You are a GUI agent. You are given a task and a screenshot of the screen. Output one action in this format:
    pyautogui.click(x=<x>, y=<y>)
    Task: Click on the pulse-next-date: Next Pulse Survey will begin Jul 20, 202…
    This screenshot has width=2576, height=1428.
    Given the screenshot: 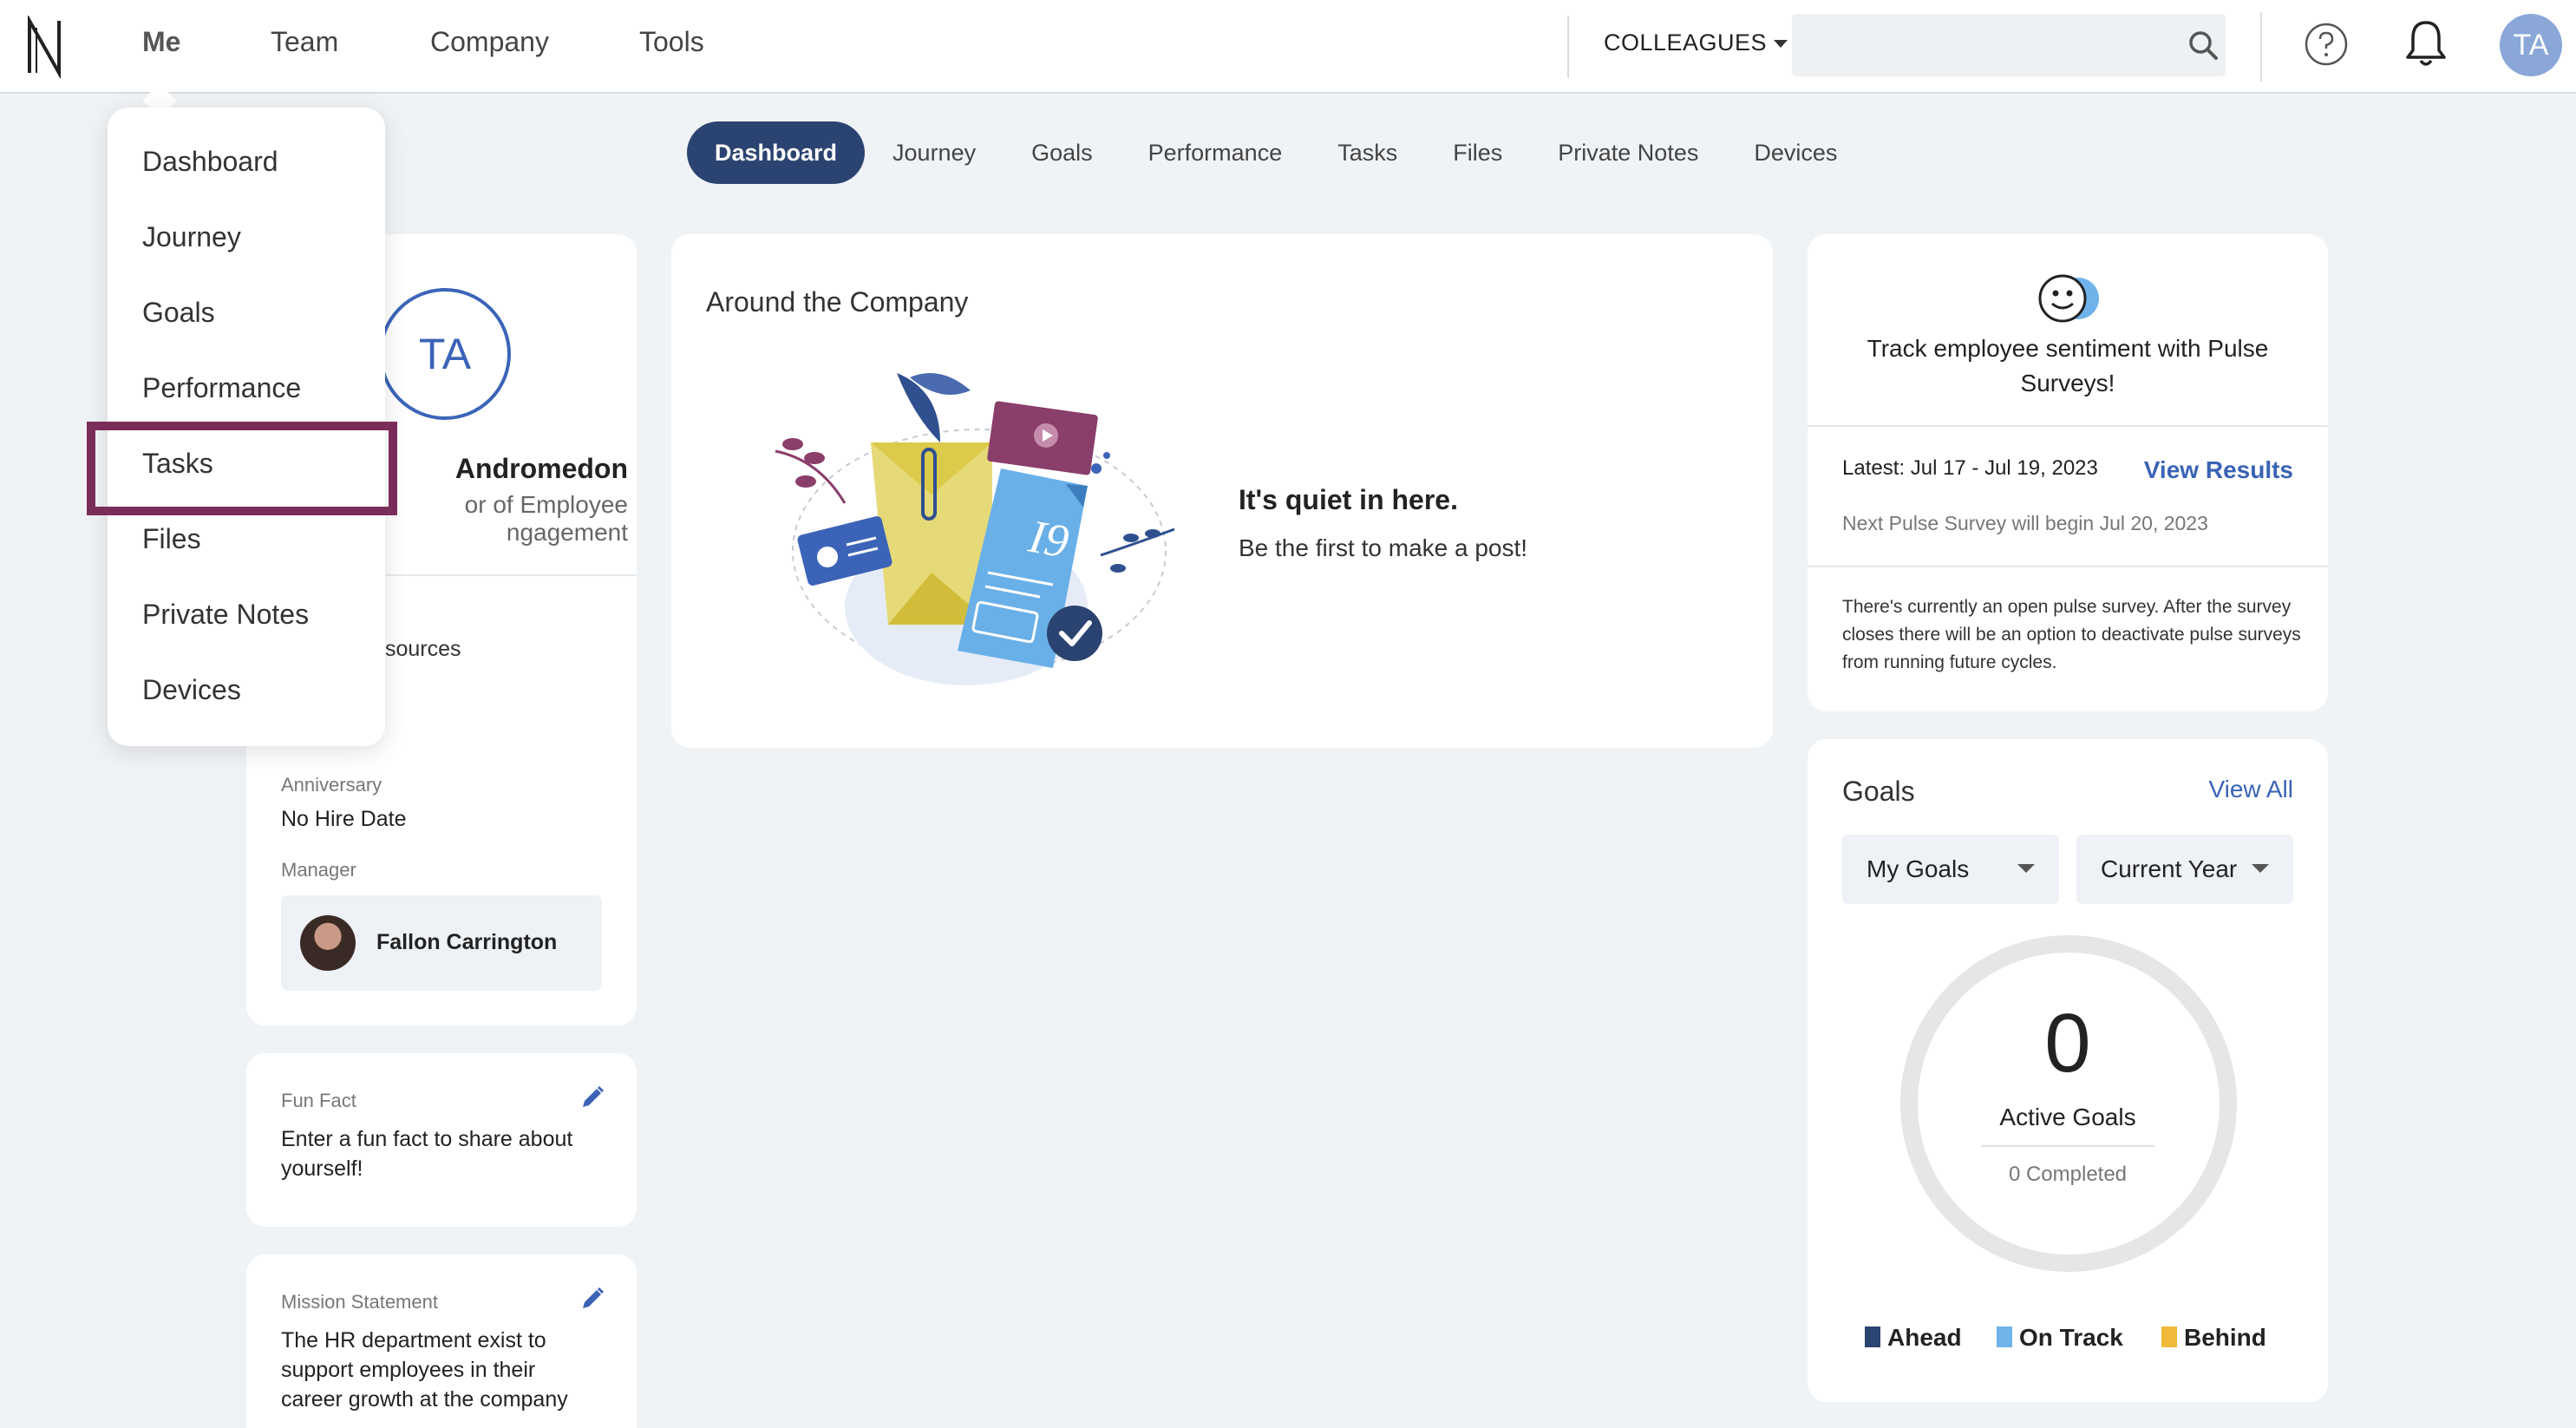 What is the action you would take?
    pyautogui.click(x=2025, y=523)
    